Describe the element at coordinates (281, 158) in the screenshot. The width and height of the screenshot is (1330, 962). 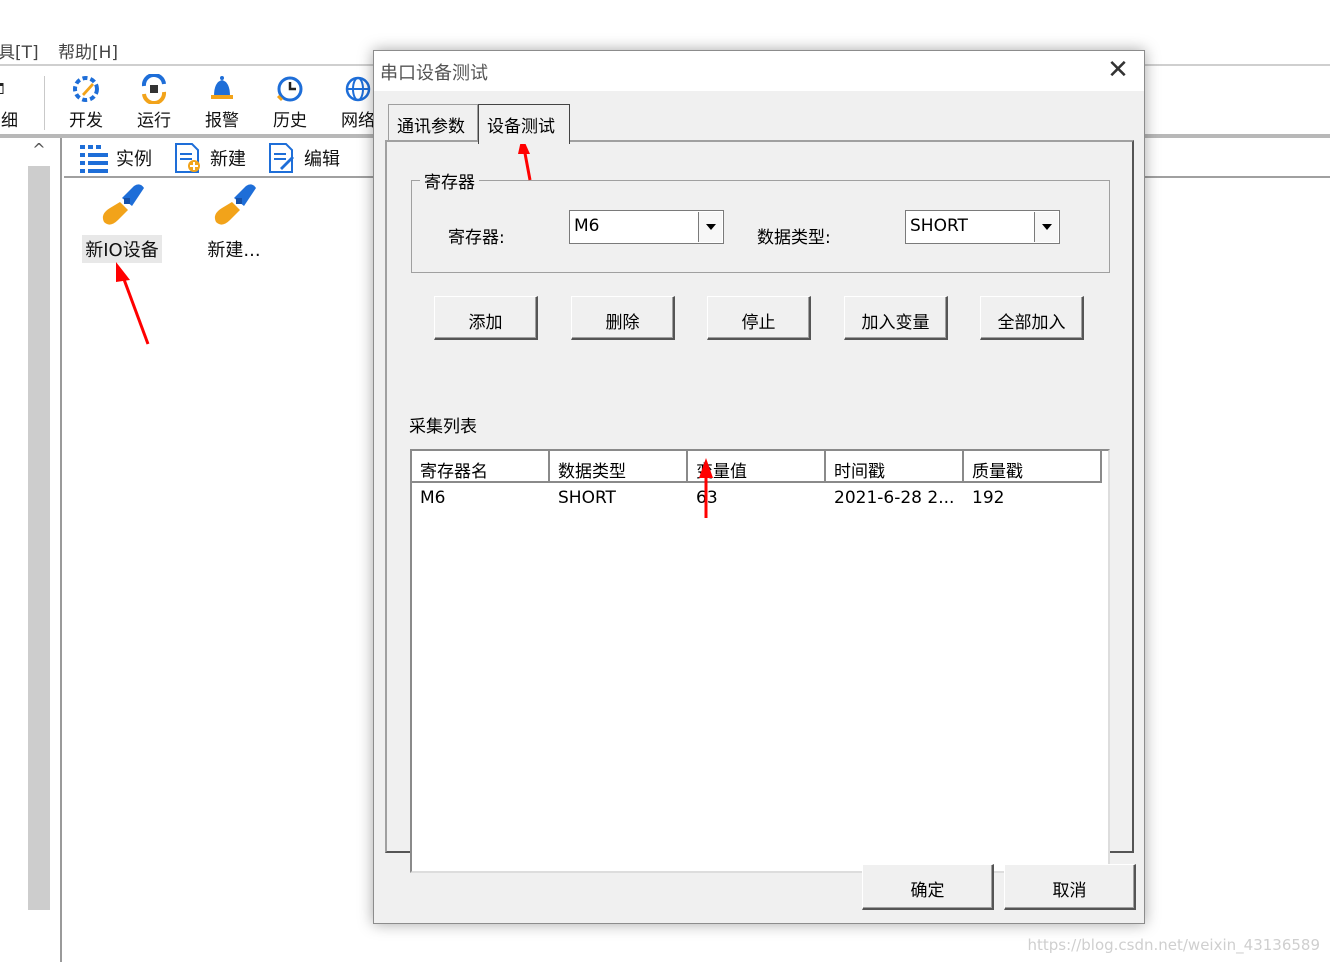
I see `edit-doc-icon` at that location.